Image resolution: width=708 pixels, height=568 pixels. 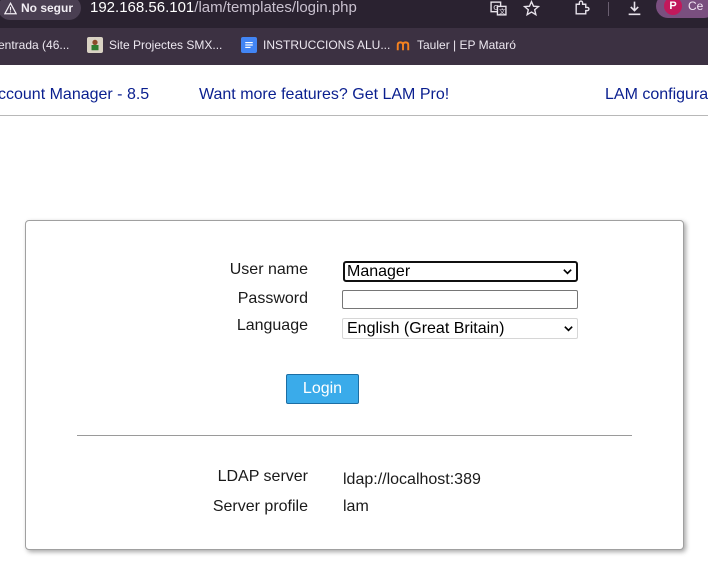 I want to click on moodle-favicon-icon, so click(x=403, y=45).